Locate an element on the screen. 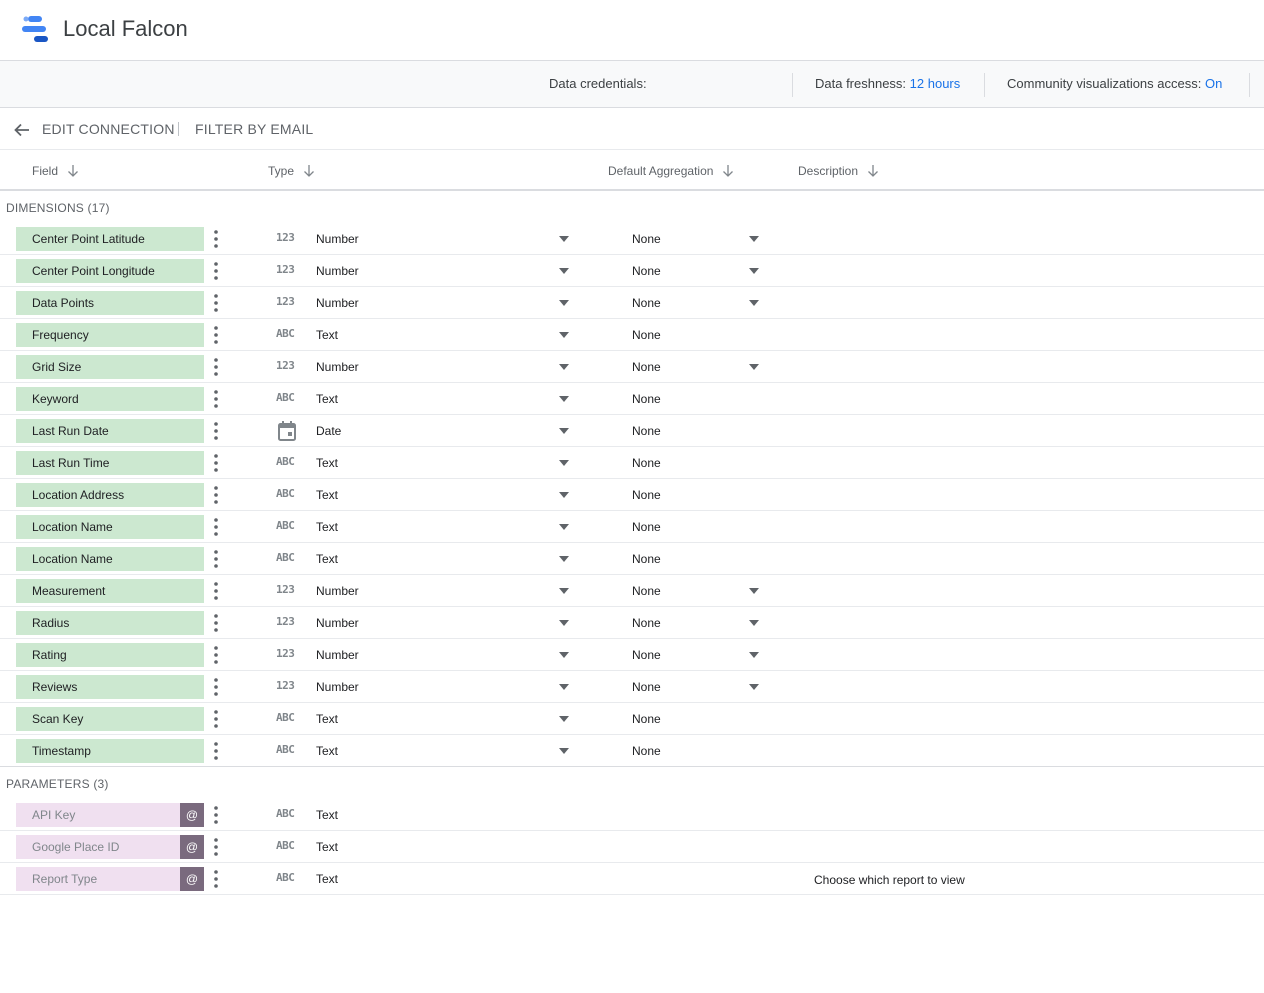 This screenshot has width=1264, height=993. back-arrow-icon is located at coordinates (22, 130).